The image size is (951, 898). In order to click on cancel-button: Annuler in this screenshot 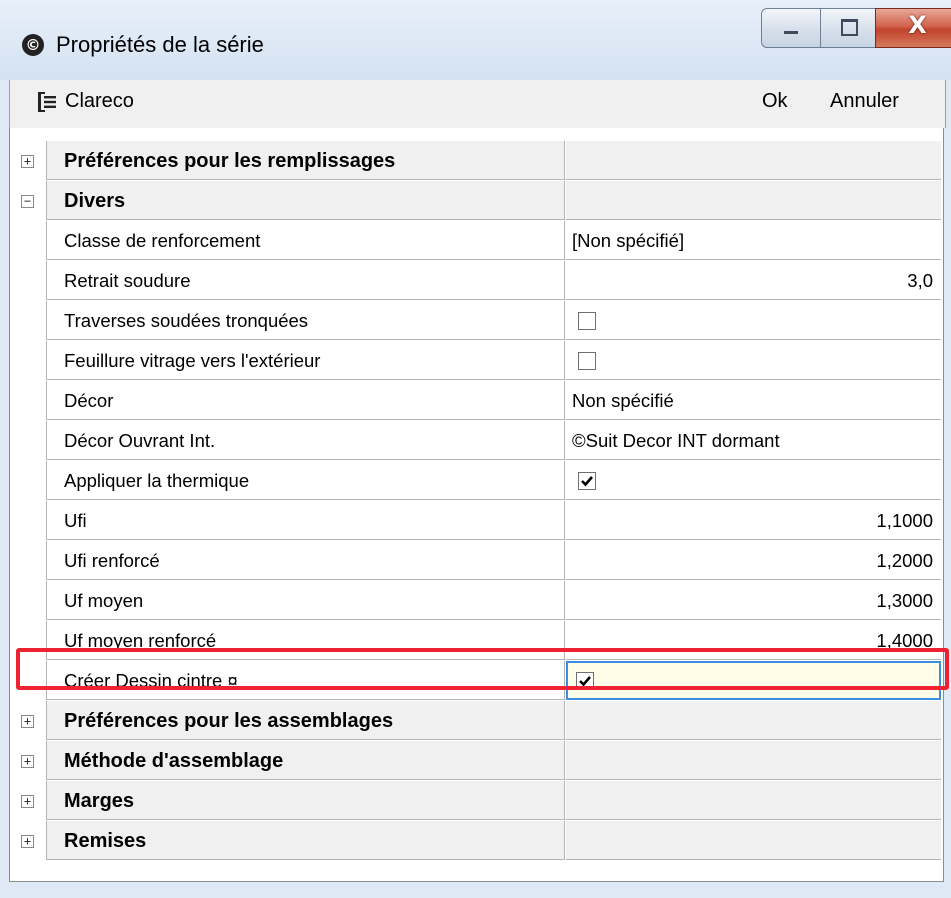, I will do `click(864, 101)`.